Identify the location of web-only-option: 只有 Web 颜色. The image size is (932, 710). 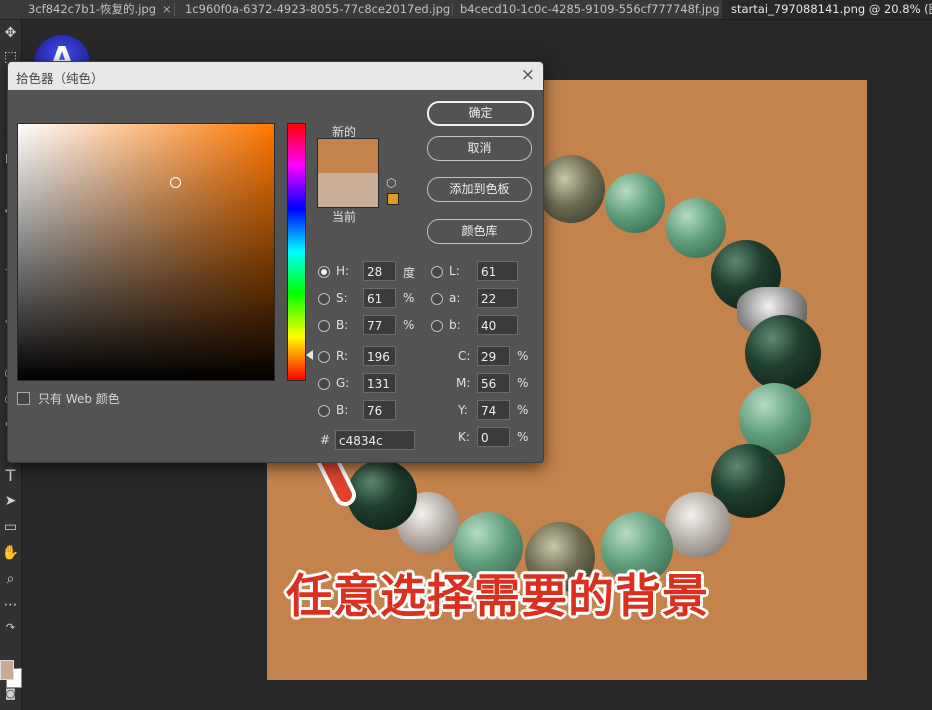
(68, 398).